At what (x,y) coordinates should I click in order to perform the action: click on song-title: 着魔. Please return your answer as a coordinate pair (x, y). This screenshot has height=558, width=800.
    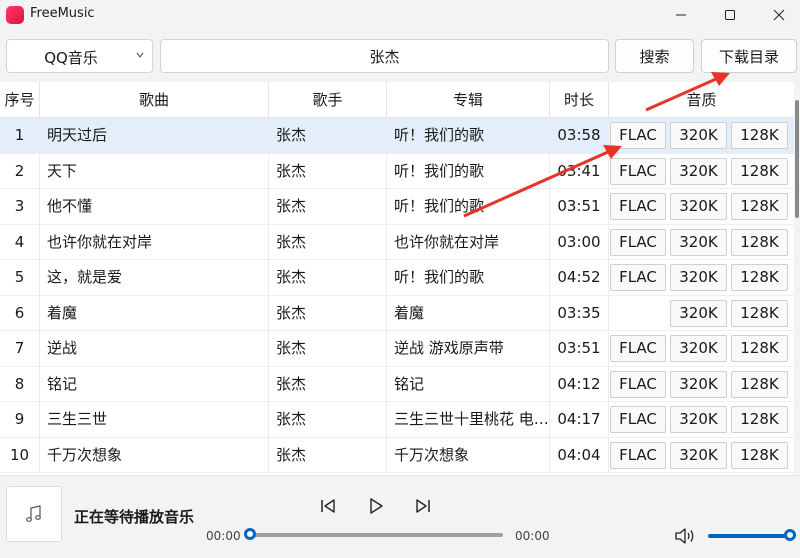
    Looking at the image, I should click on (154, 313).